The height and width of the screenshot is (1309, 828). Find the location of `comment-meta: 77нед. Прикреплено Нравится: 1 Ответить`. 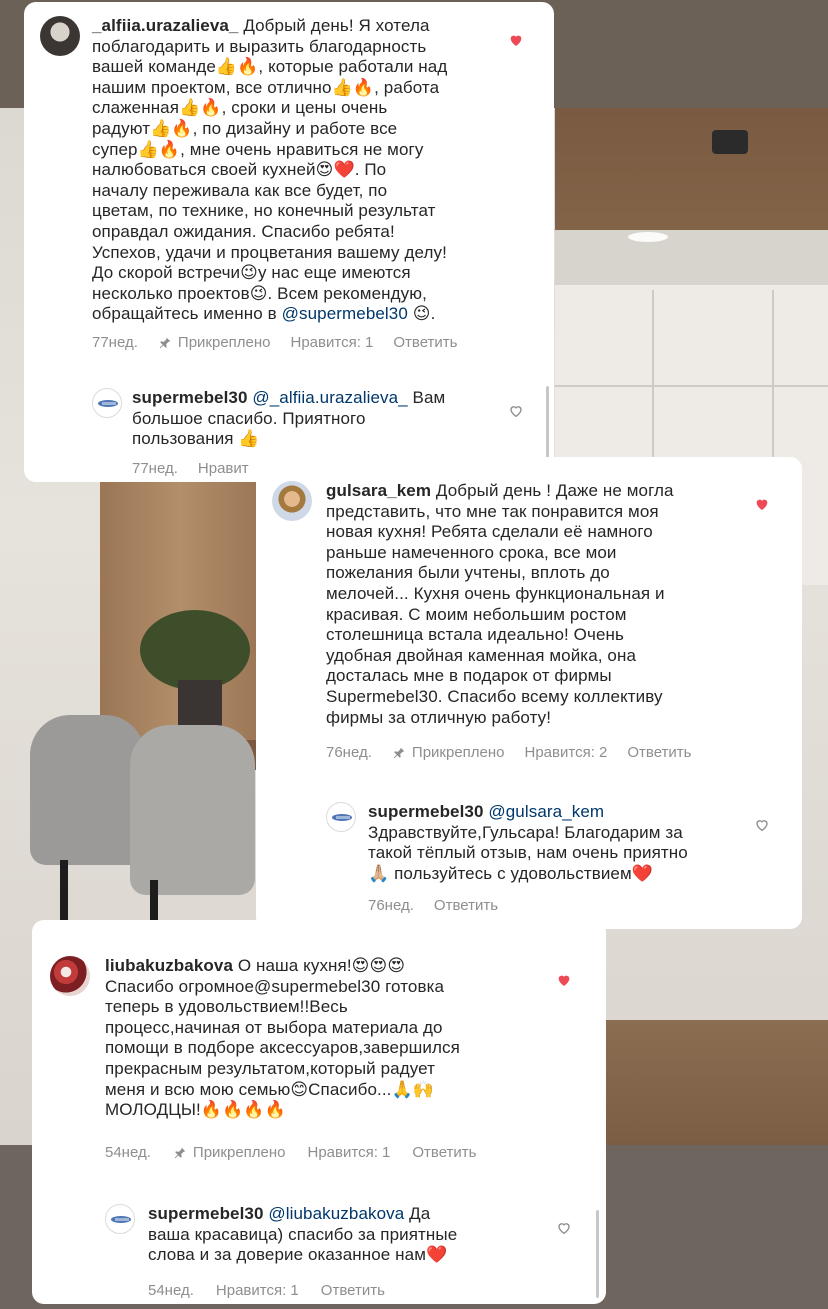

comment-meta: 77нед. Прикреплено Нравится: 1 Ответить is located at coordinates (275, 342).